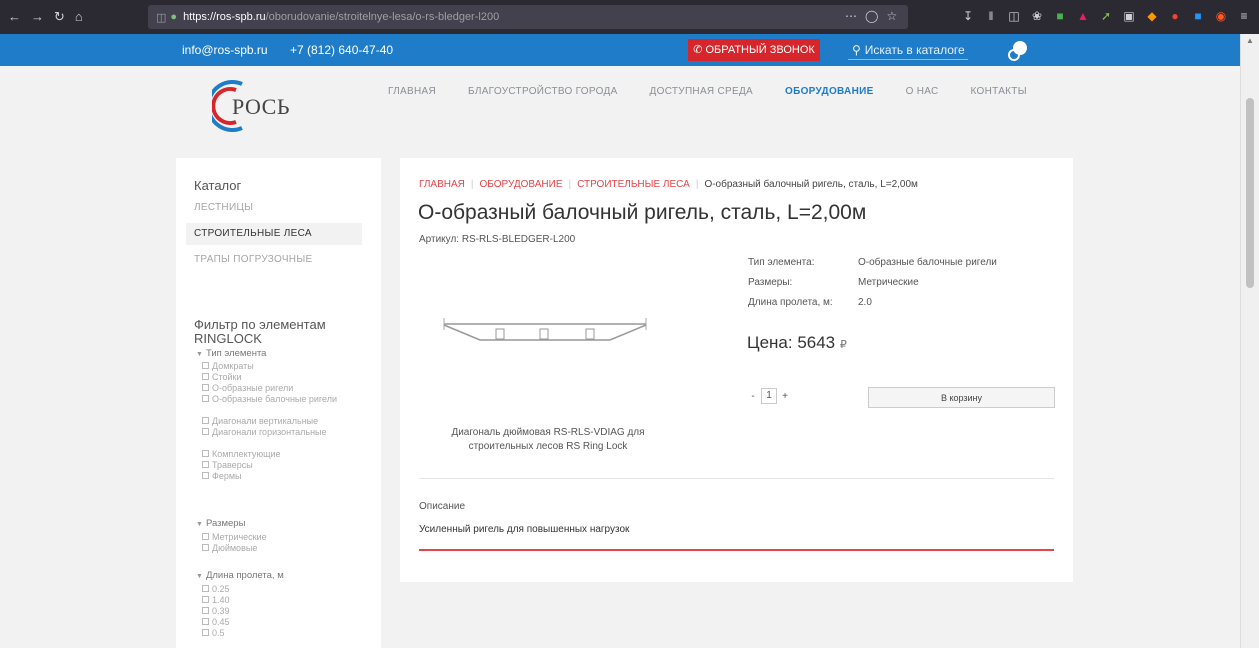 Image resolution: width=1259 pixels, height=648 pixels. I want to click on filter-option: Дюймовые, so click(282, 548).